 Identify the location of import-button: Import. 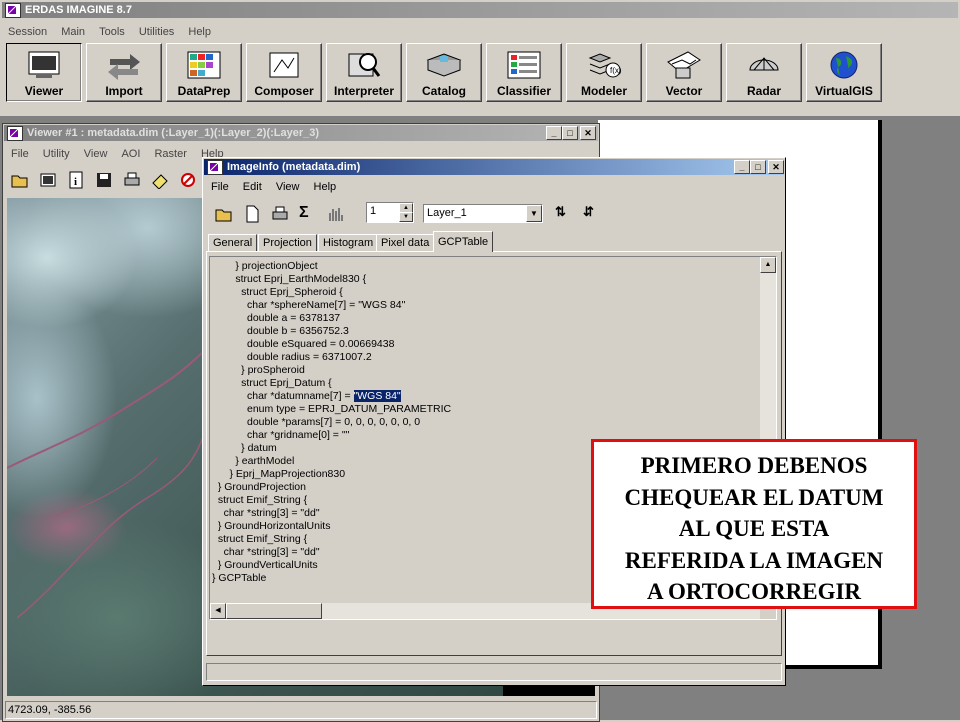
(124, 72).